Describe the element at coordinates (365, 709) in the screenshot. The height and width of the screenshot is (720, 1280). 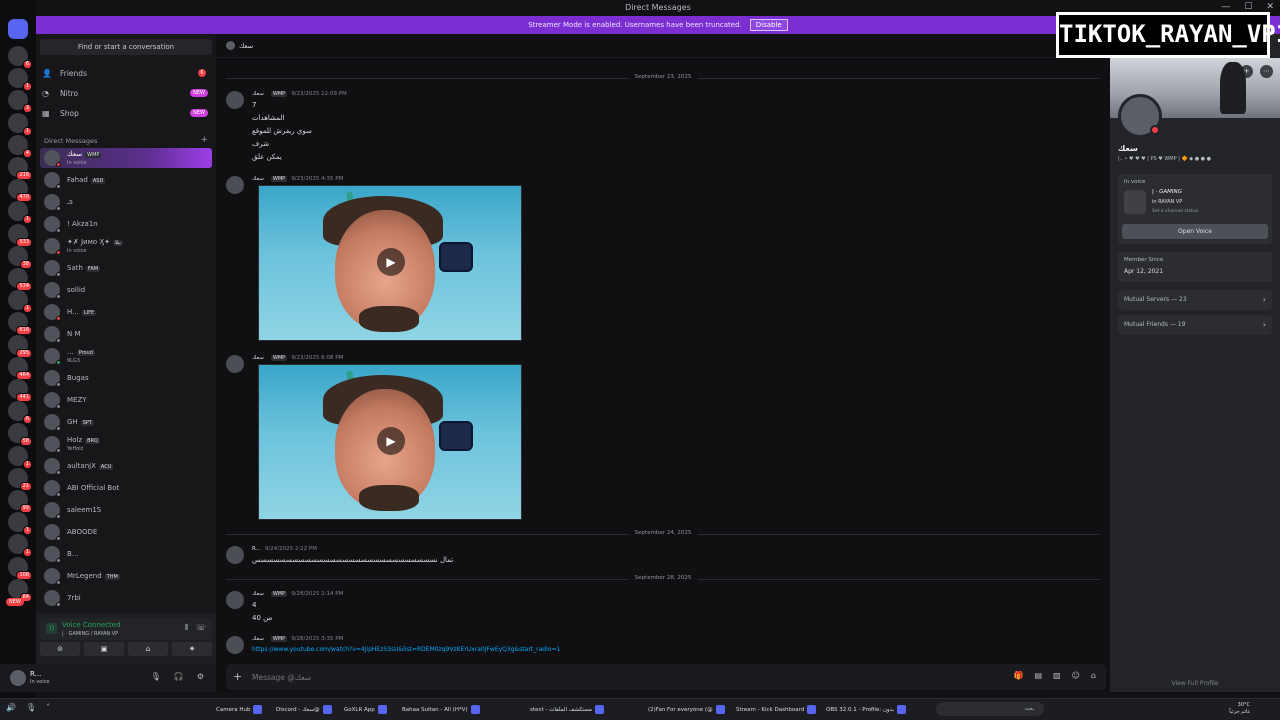
I see `taskbar-app: GoXLR App` at that location.